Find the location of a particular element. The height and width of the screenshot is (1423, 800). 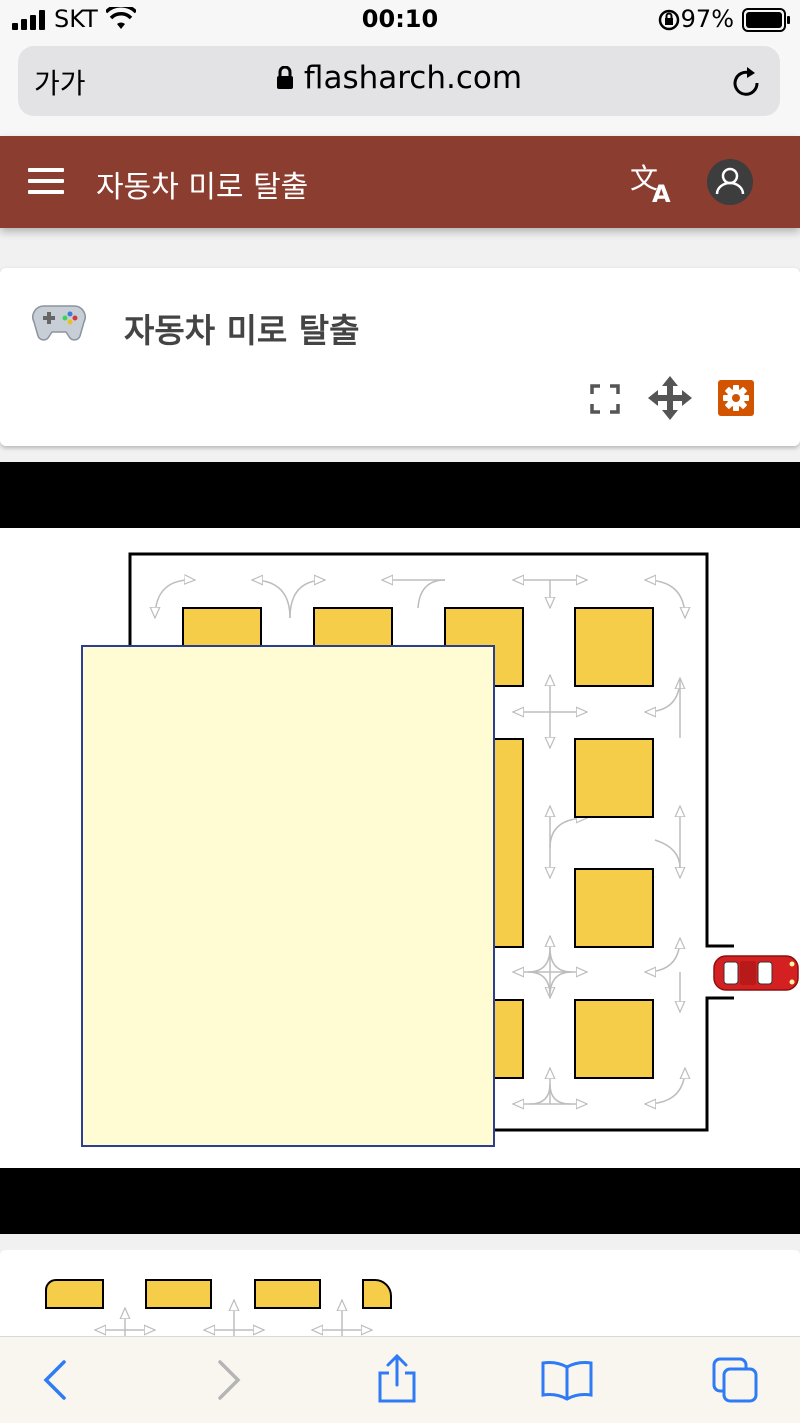

game-card: 자동차 미로 탈출 is located at coordinates (400, 357).